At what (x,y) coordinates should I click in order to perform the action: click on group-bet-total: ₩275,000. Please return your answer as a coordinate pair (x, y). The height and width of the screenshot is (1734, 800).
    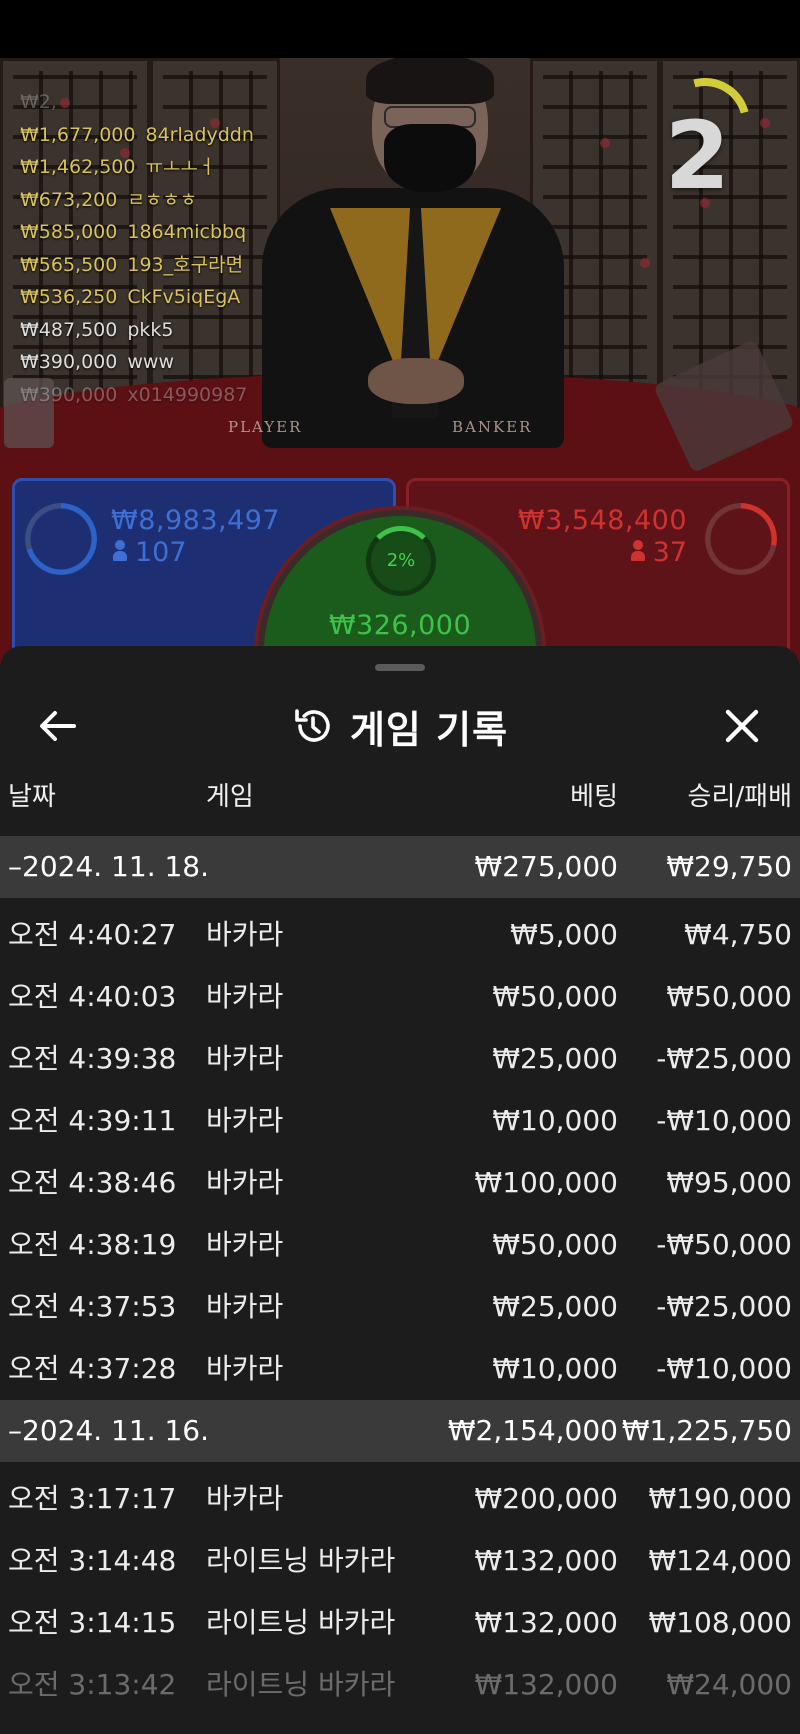
    Looking at the image, I should click on (546, 866).